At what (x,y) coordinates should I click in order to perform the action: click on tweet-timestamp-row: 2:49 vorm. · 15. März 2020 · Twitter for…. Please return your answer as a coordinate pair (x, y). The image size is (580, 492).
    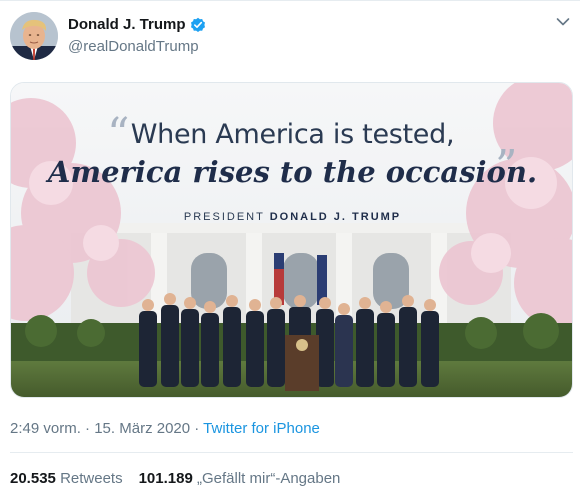
    Looking at the image, I should click on (165, 428).